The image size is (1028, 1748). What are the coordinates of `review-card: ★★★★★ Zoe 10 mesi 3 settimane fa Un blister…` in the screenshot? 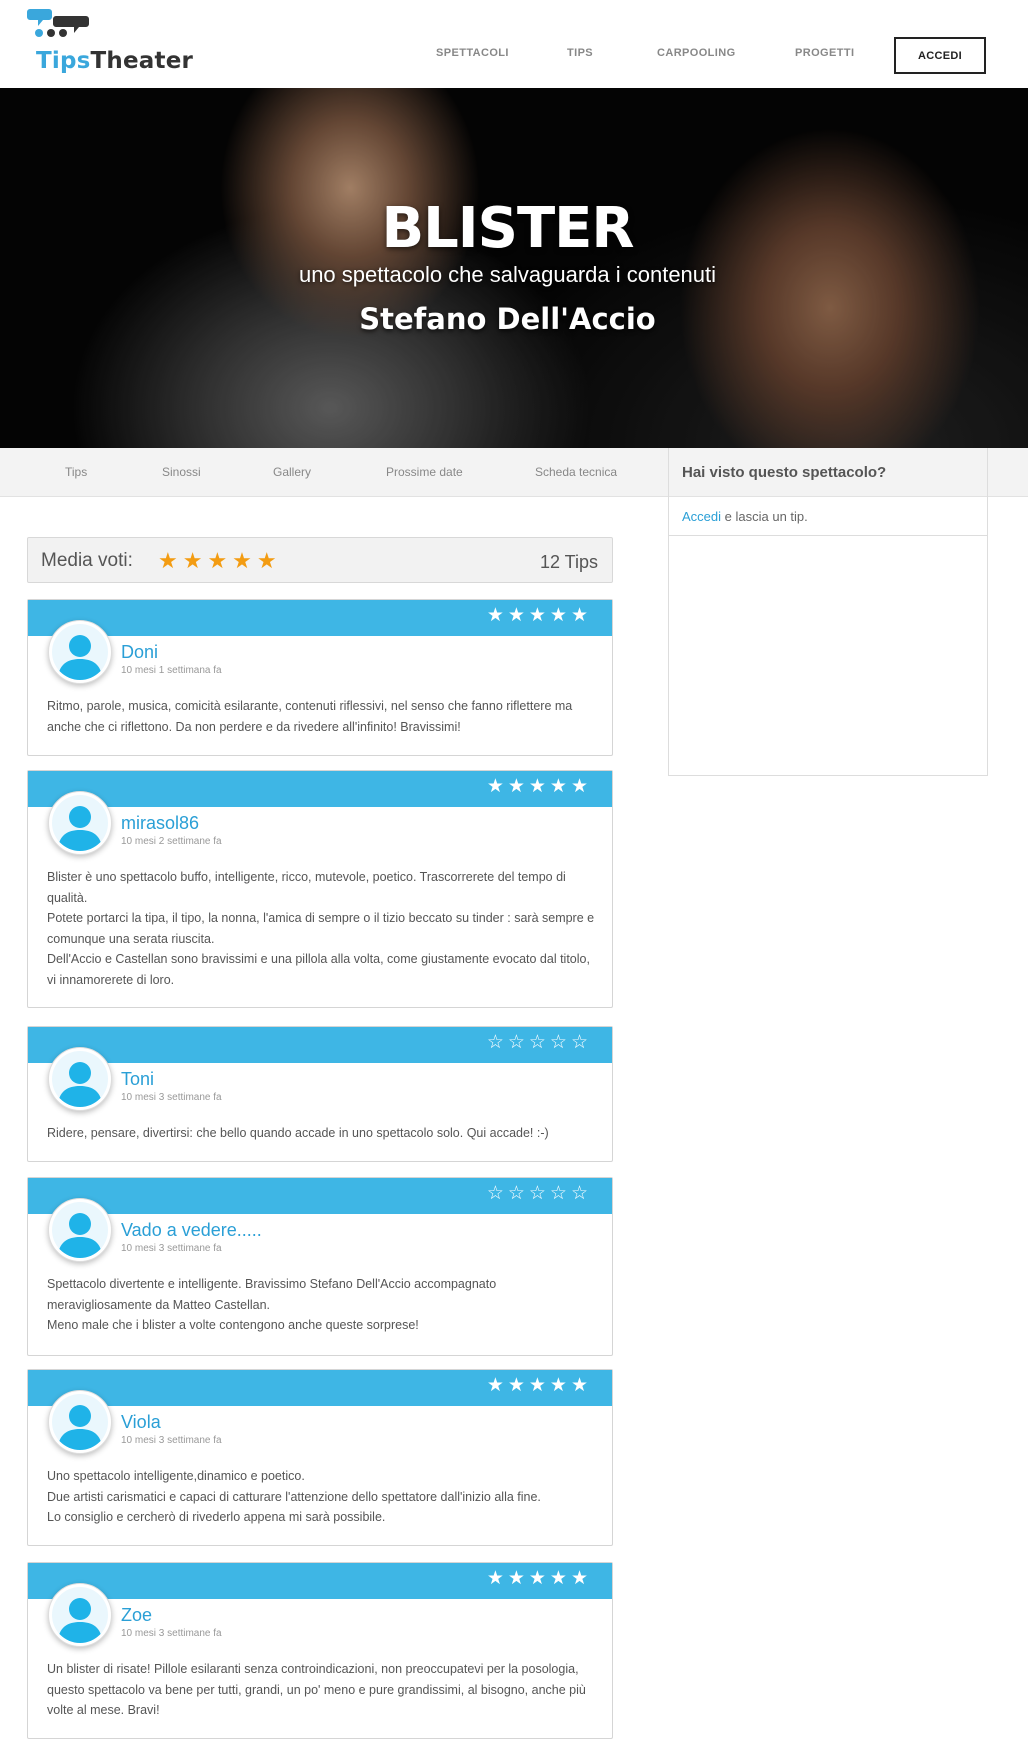 It's located at (320, 1650).